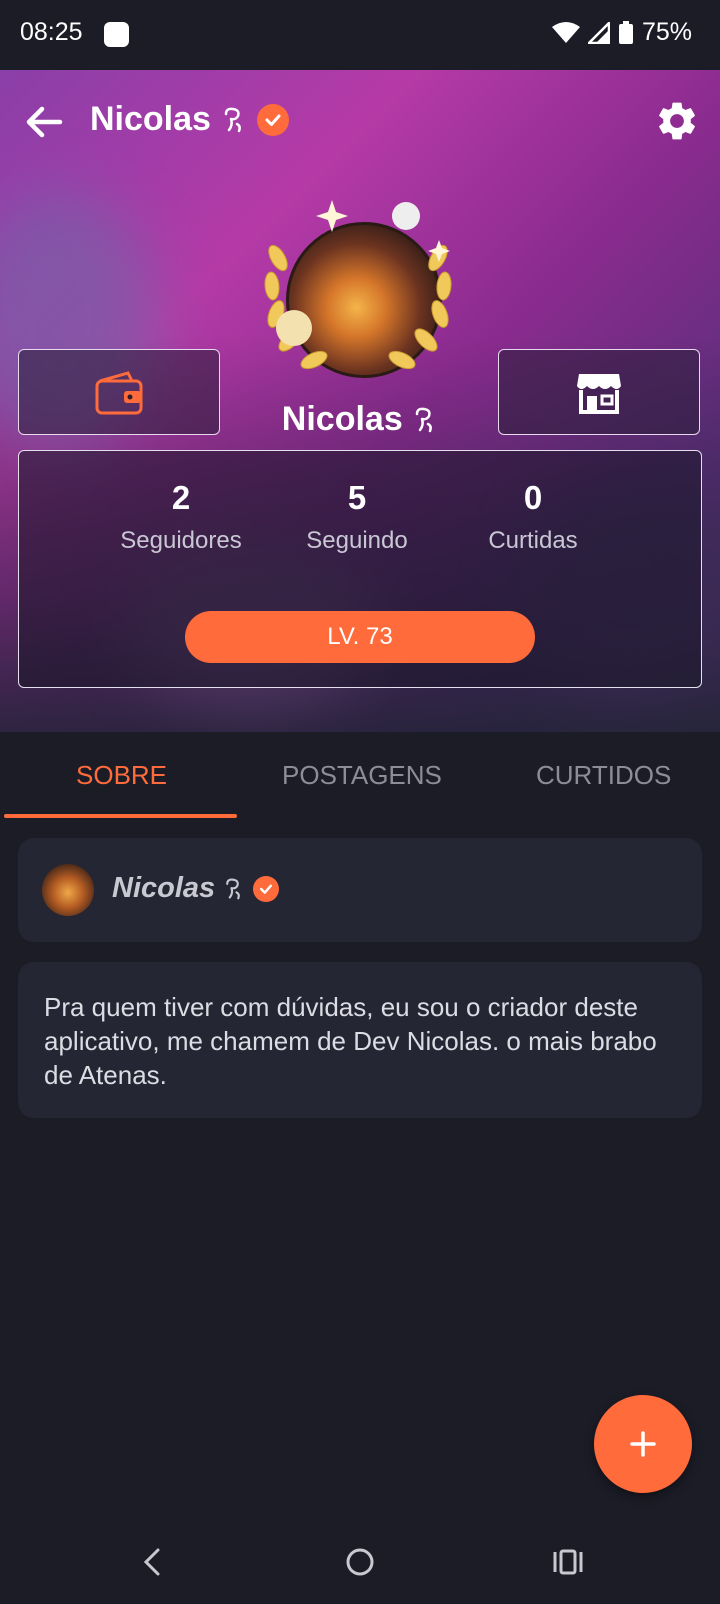 The image size is (720, 1604). Describe the element at coordinates (357, 497) in the screenshot. I see `stat-value: 5` at that location.